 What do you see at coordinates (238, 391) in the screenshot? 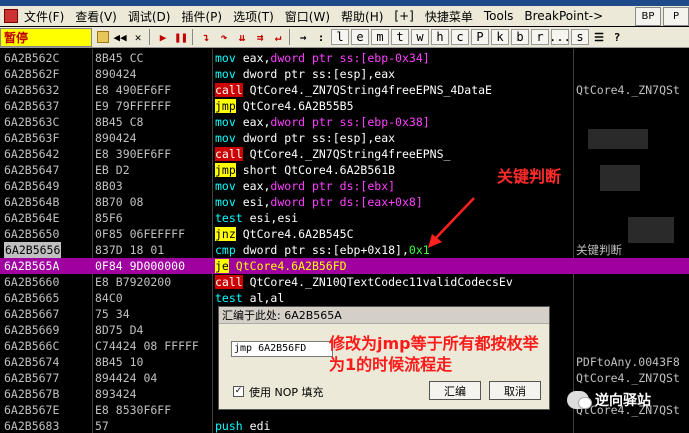
I see `nop-fill-checkbox: ✓` at bounding box center [238, 391].